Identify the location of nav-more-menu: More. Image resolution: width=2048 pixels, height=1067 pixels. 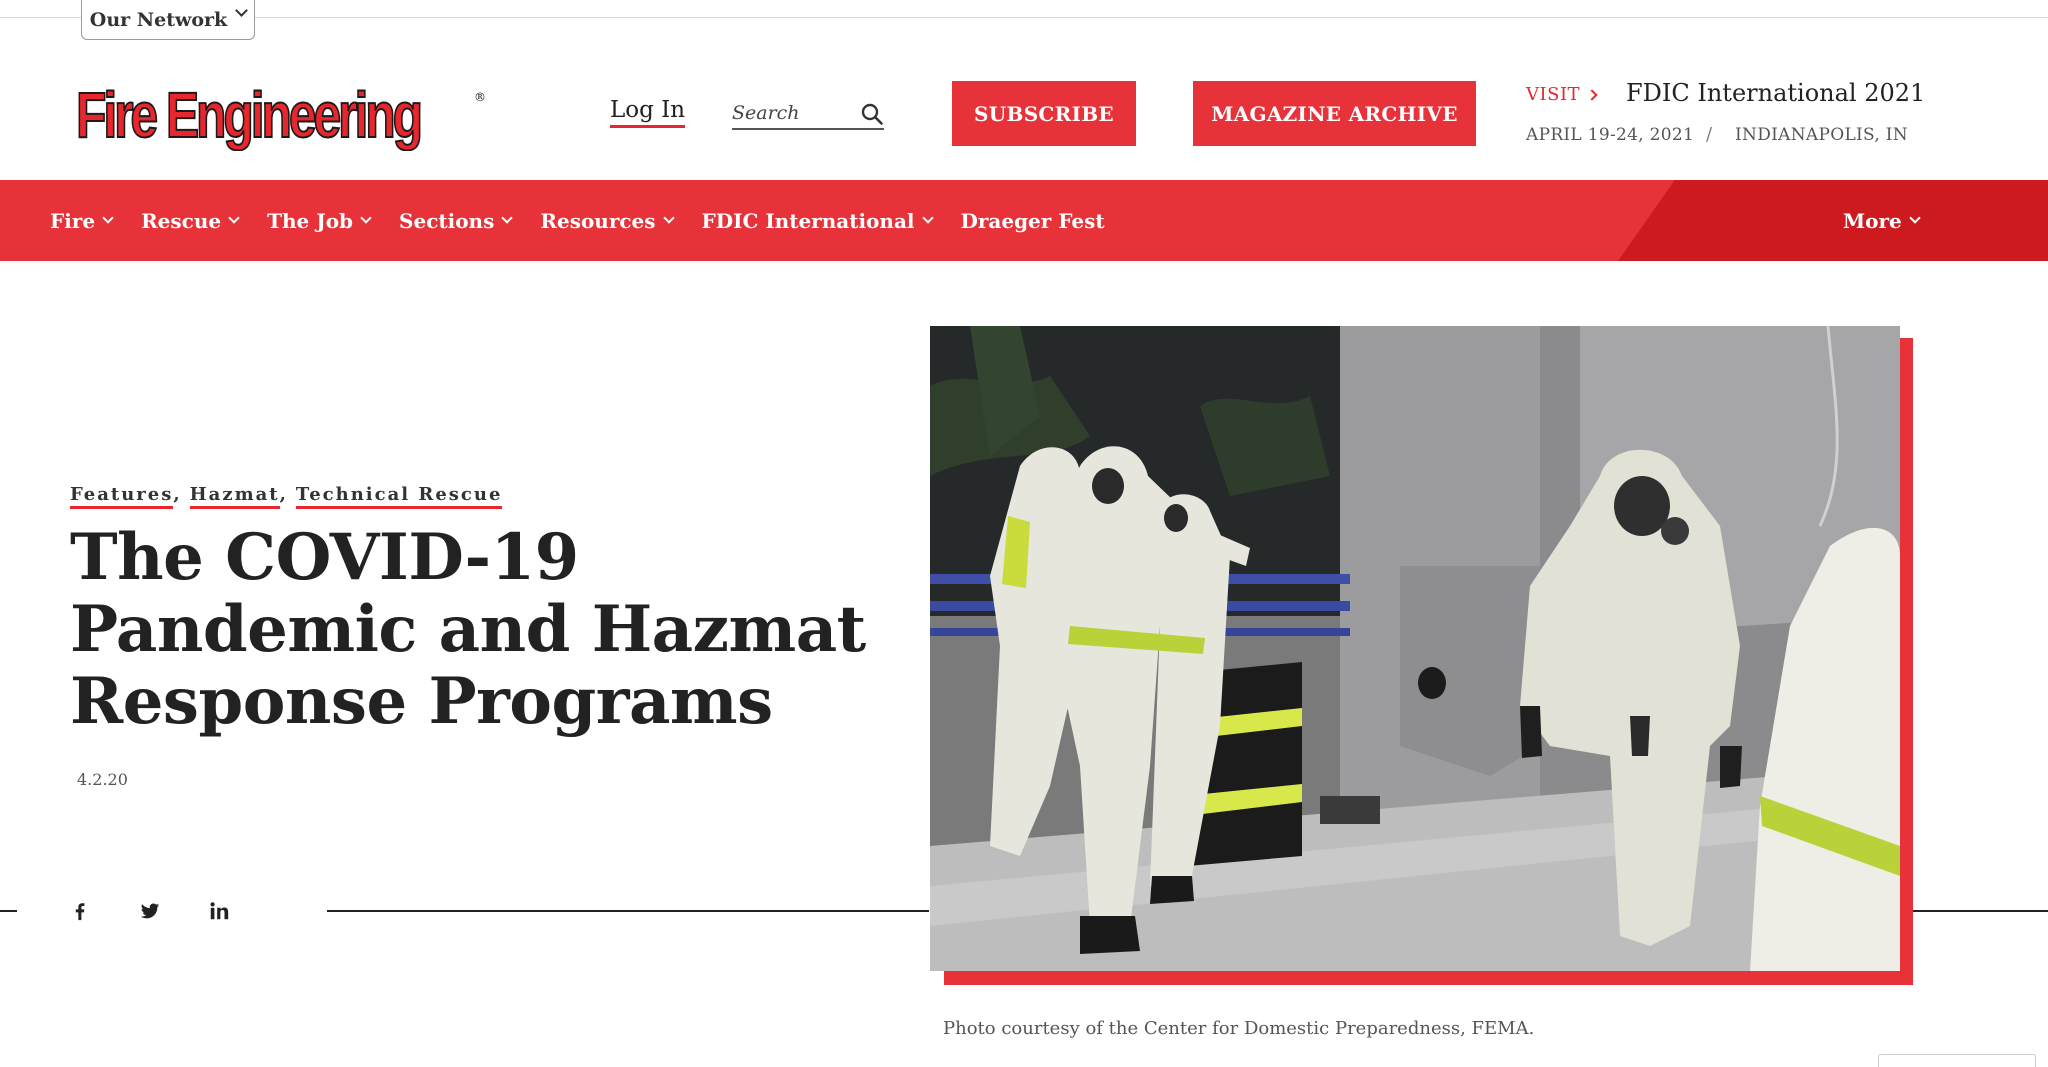
(1882, 220).